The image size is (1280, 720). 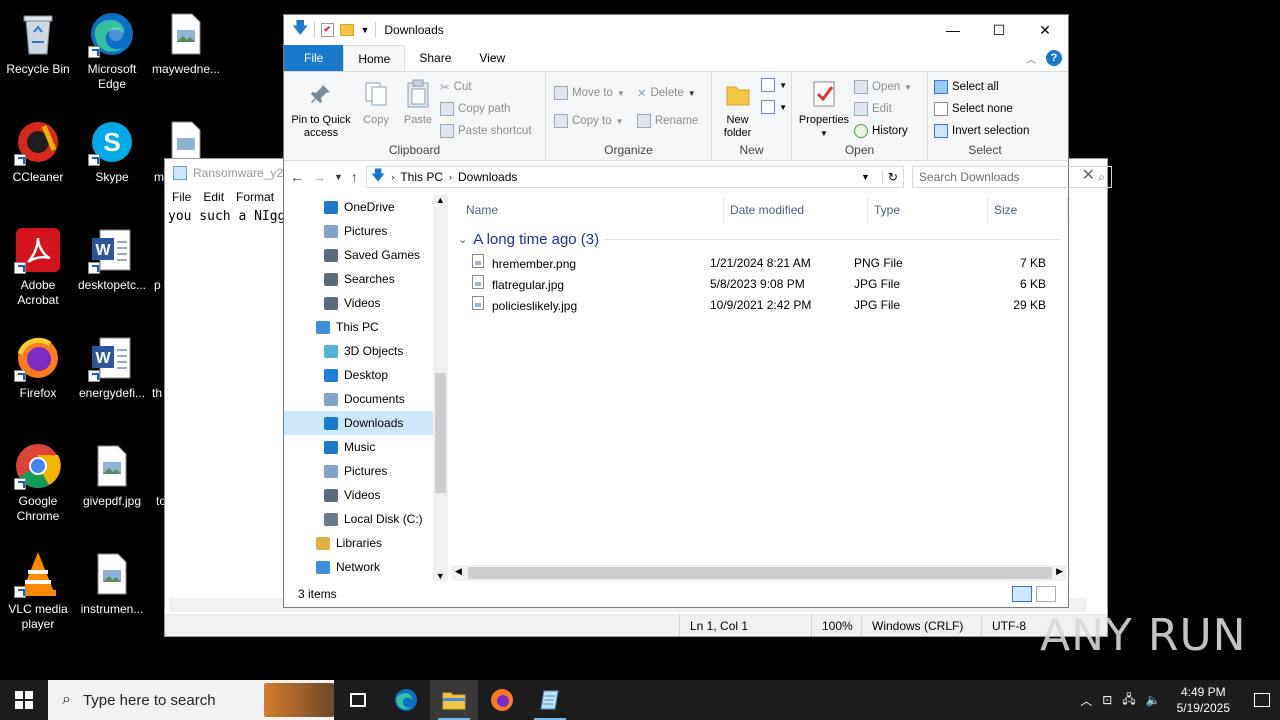 I want to click on tray-chevron-up-icon: ︿, so click(x=1086, y=700).